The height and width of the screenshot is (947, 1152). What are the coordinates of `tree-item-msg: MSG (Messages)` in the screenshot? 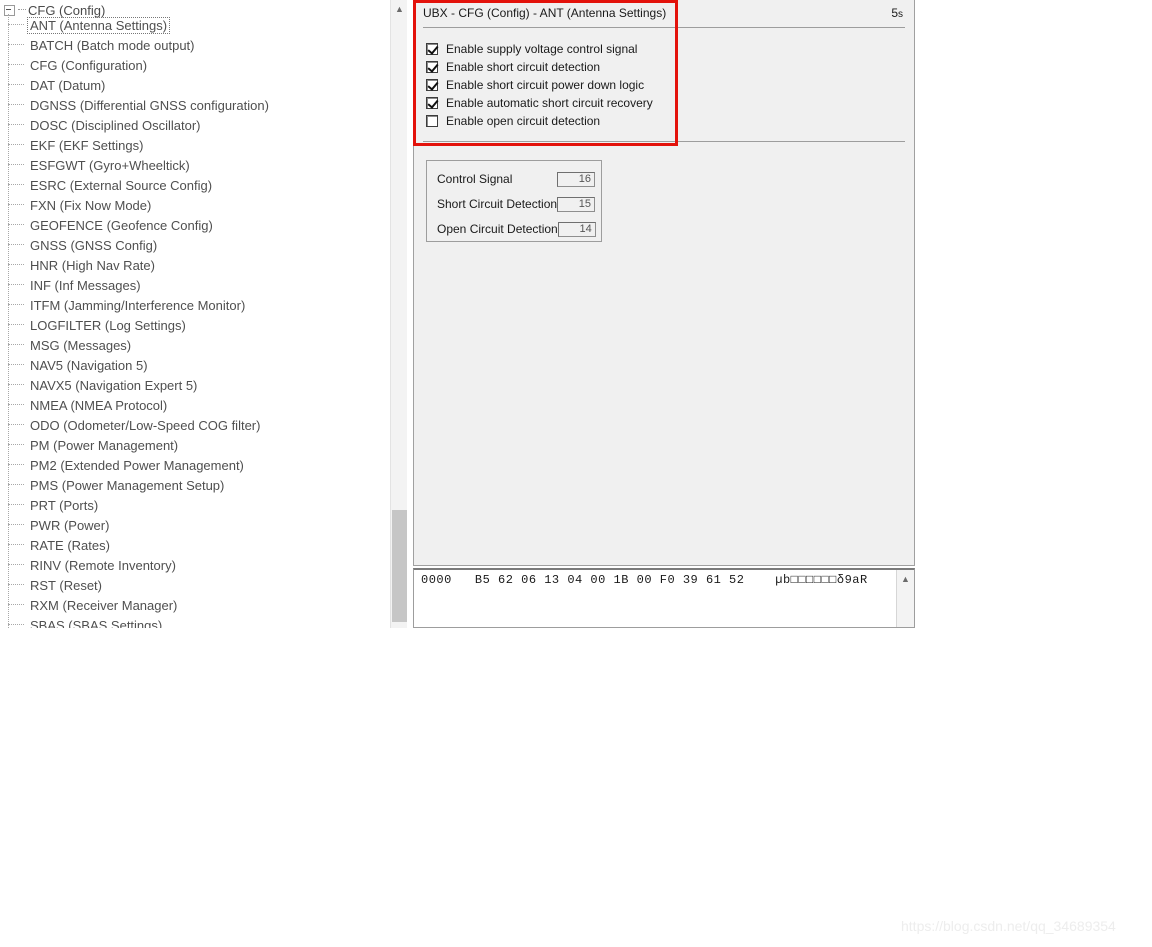 It's located at (70, 345).